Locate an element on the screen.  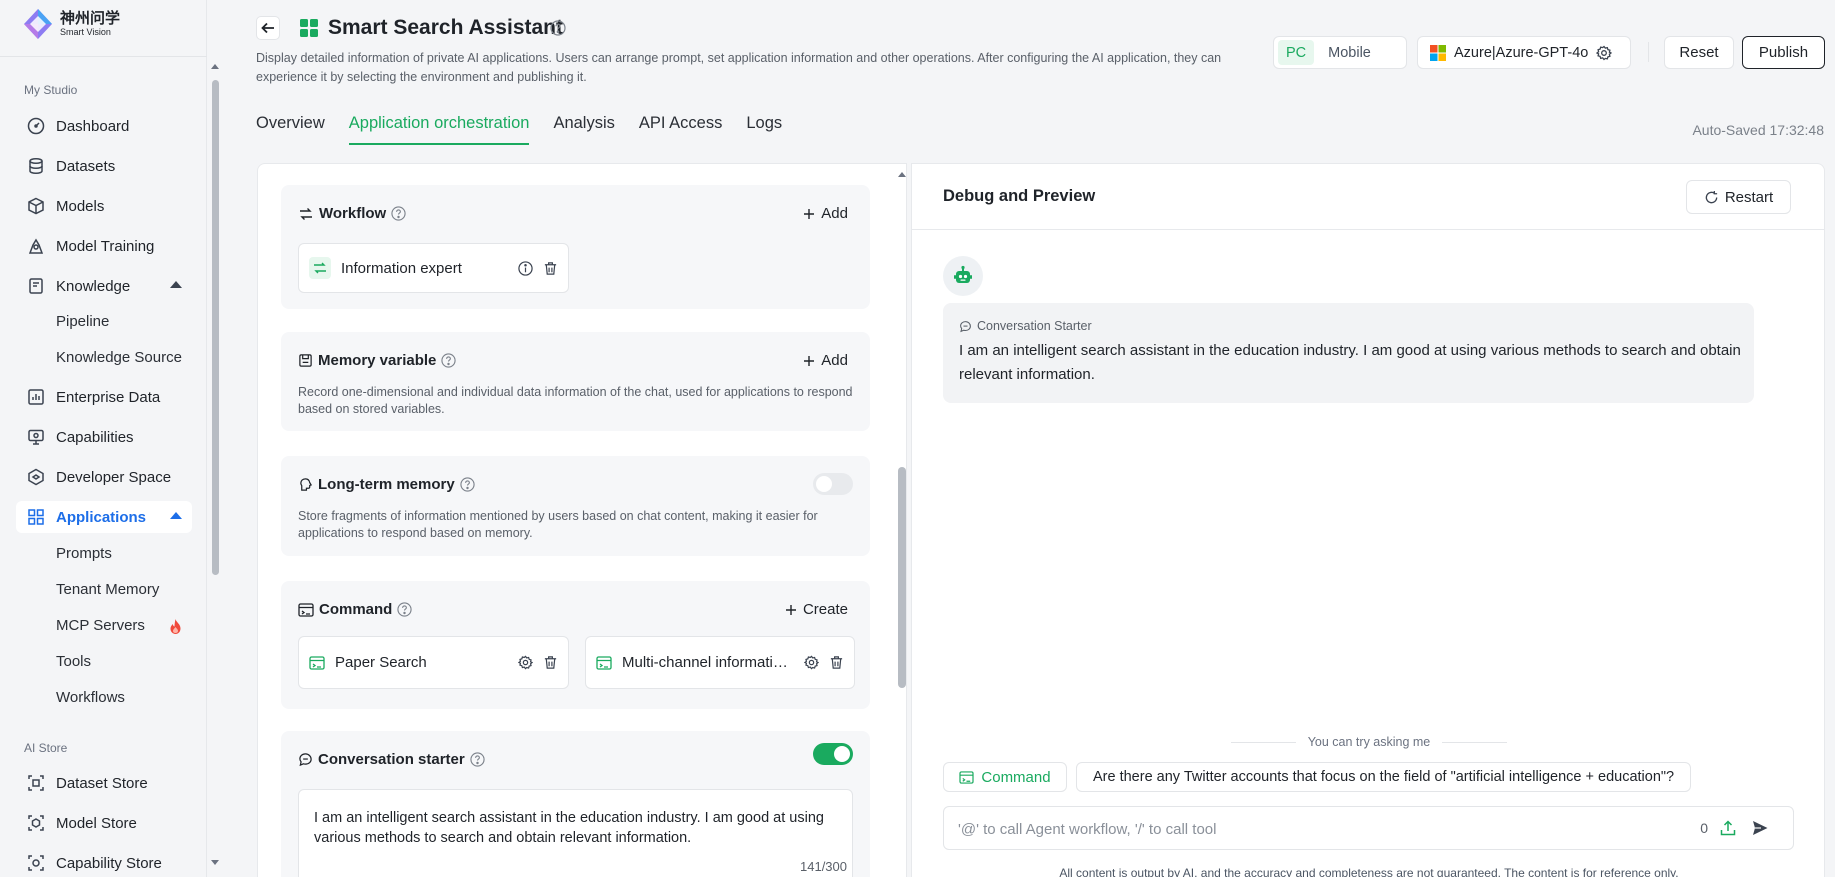
sidebar-item-dashboard: Dashboard is located at coordinates (104, 126).